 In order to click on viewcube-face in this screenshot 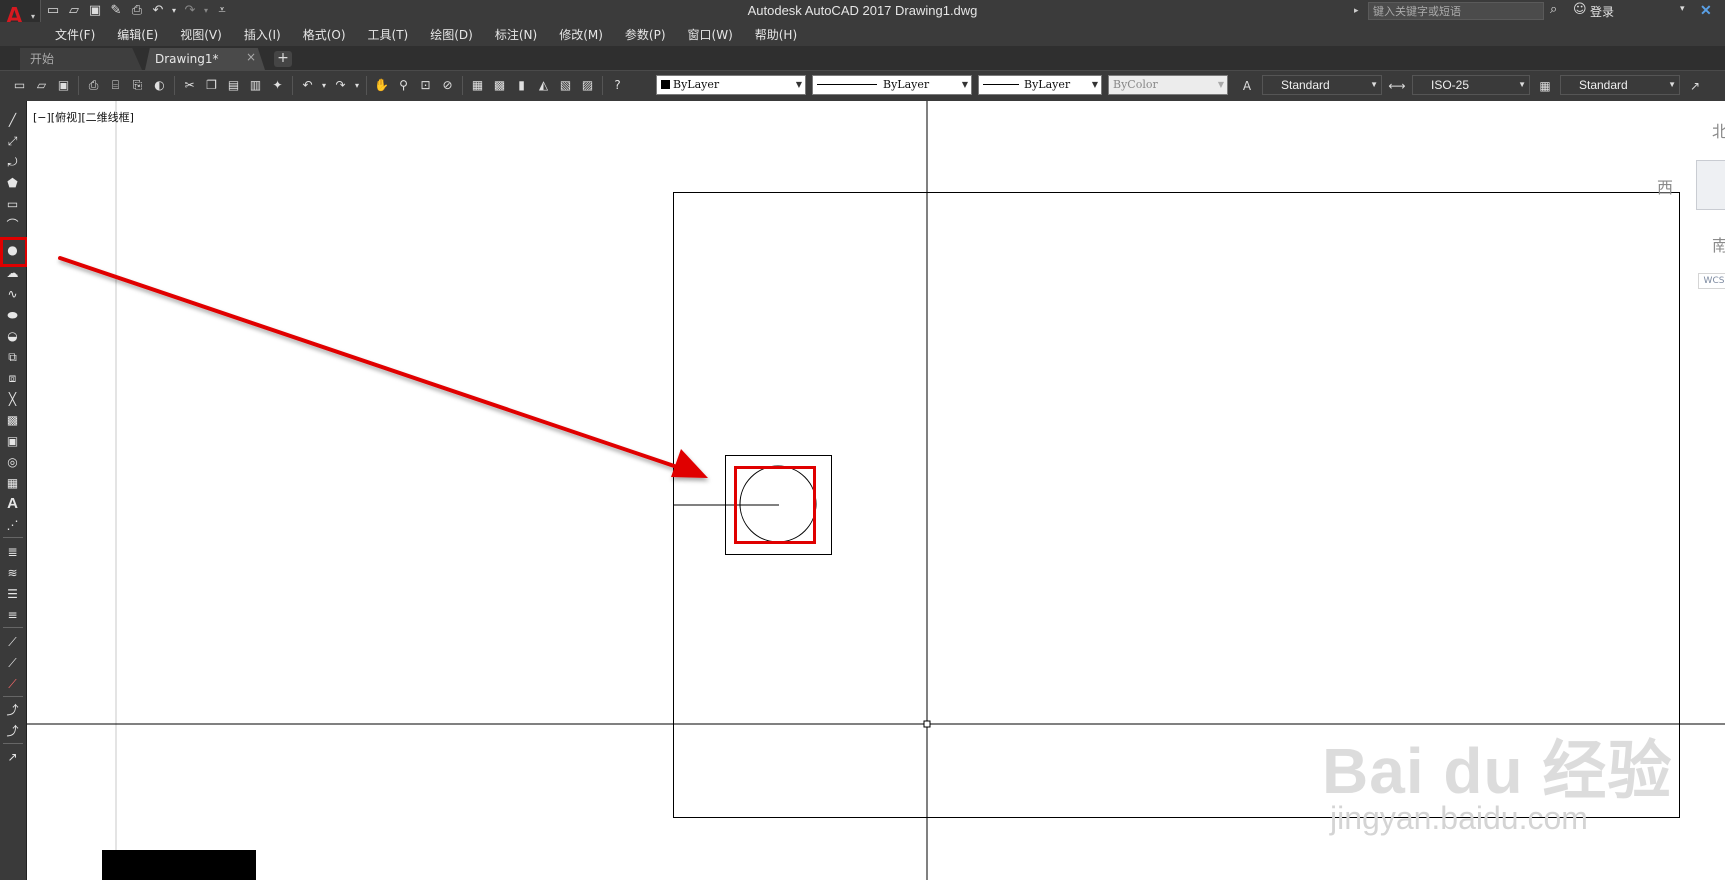, I will do `click(1710, 185)`.